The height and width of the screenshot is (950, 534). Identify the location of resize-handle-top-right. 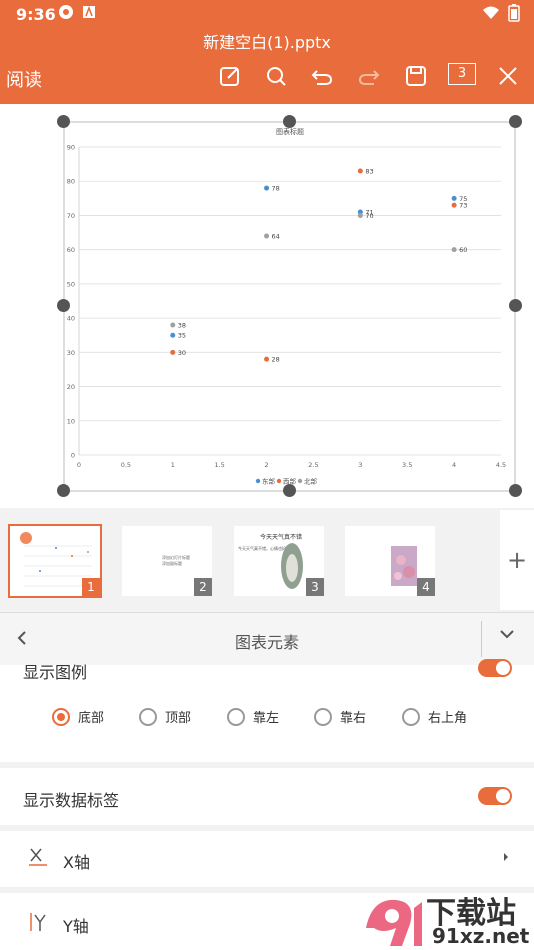
(515, 121).